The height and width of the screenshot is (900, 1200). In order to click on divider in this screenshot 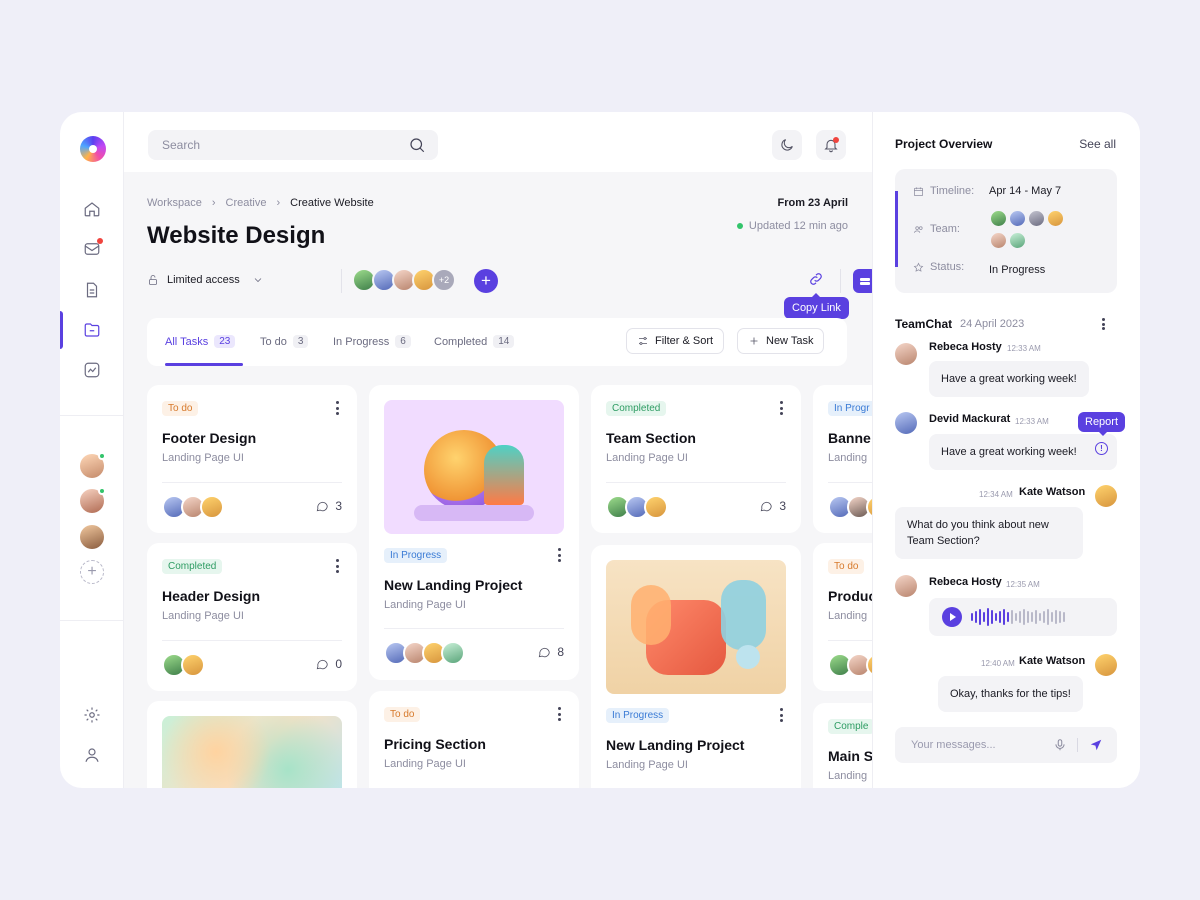, I will do `click(252, 640)`.